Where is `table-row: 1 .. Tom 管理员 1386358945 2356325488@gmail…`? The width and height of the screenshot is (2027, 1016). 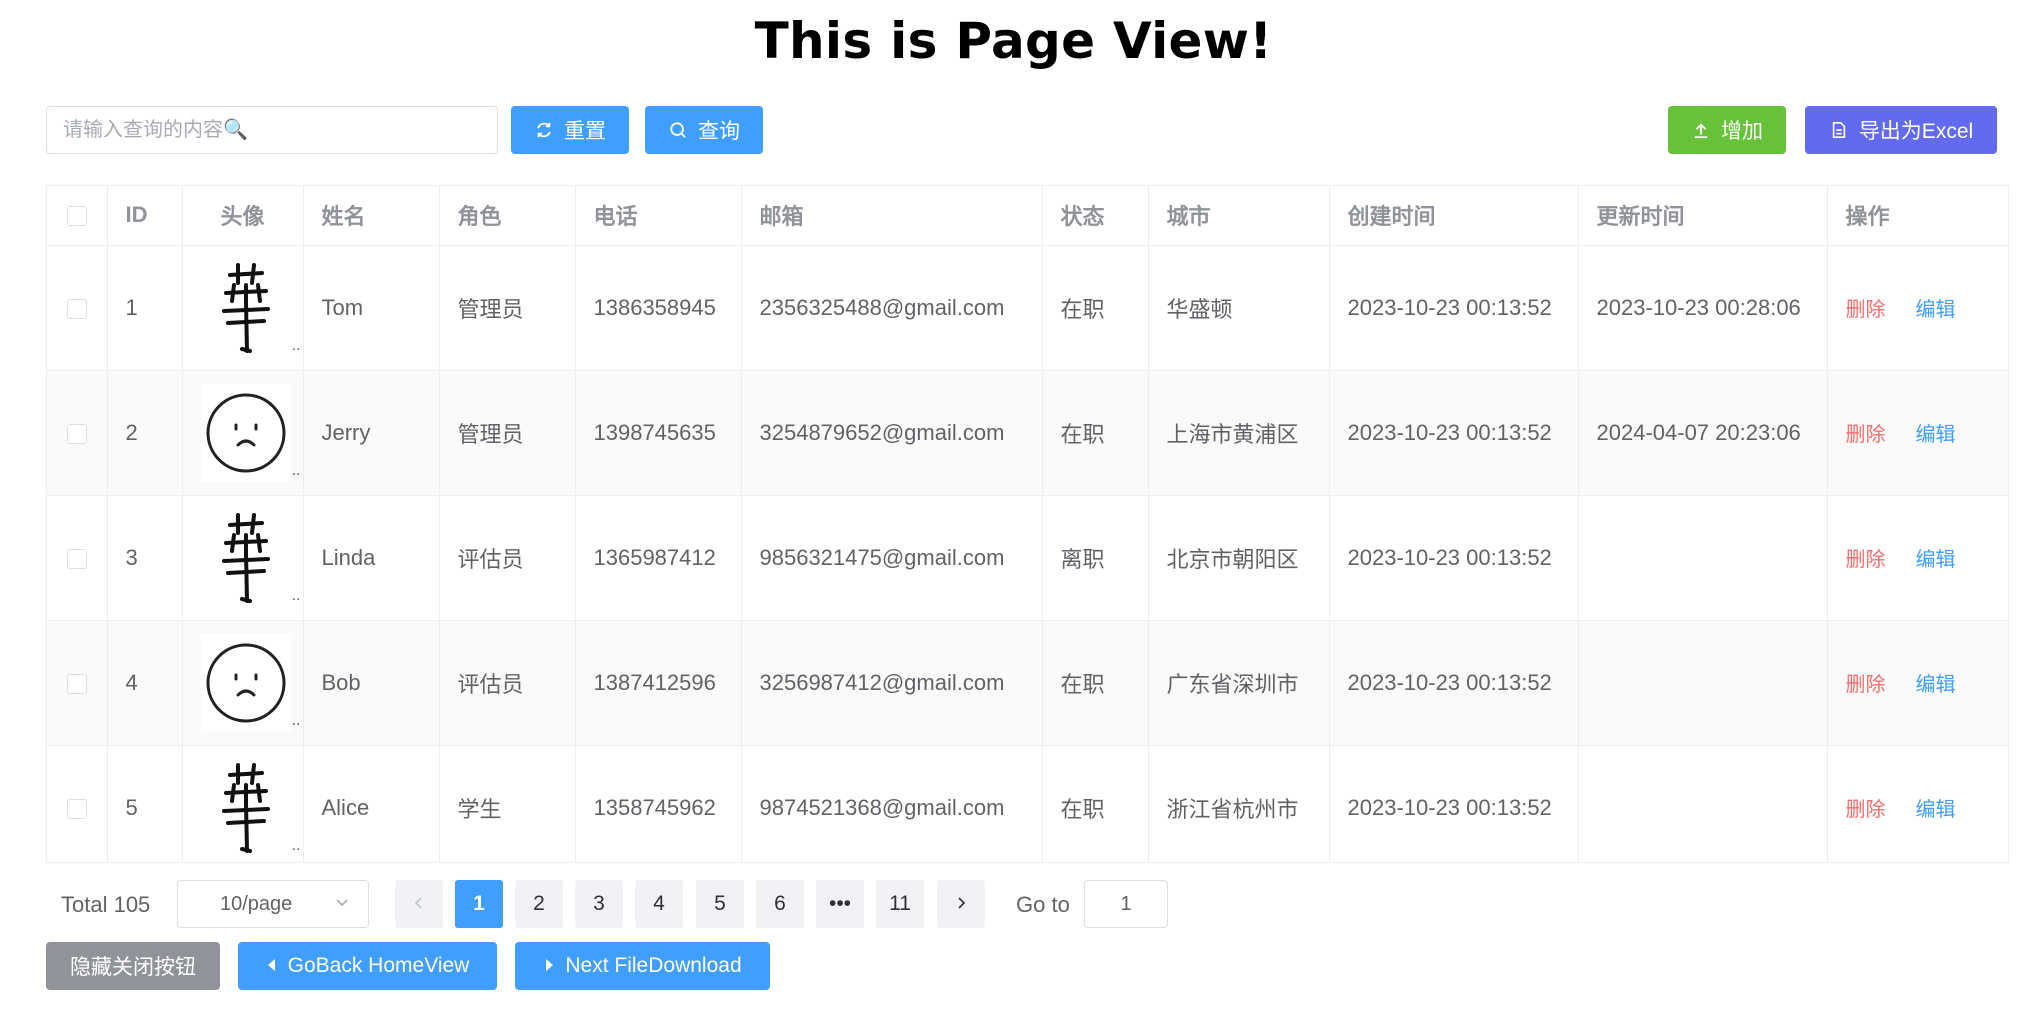 table-row: 1 .. Tom 管理员 1386358945 2356325488@gmail… is located at coordinates (1027, 308).